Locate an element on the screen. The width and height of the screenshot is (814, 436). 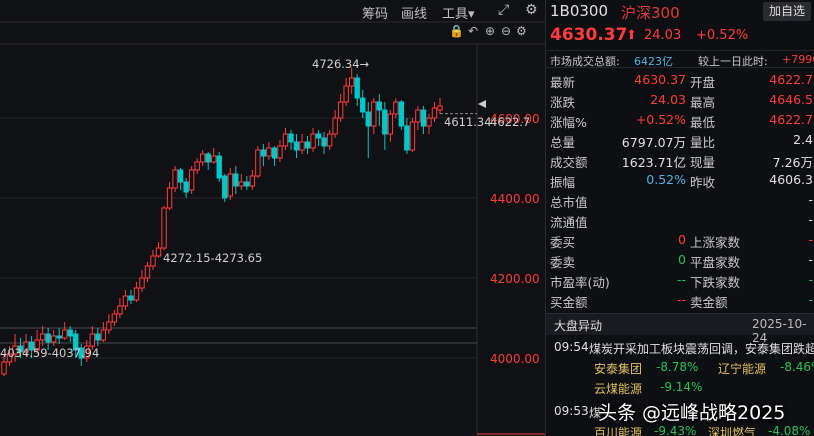
chip-name: 百川能源 is located at coordinates (618, 430).